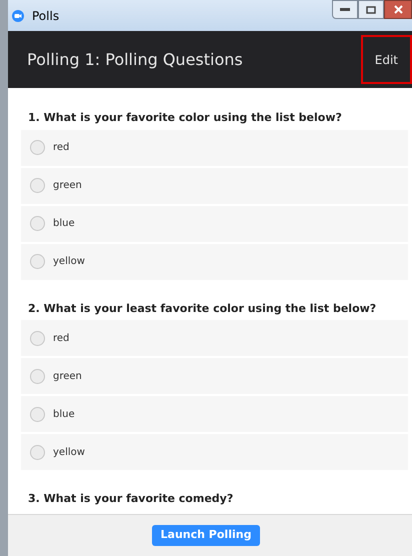  I want to click on edit-button: Edit, so click(386, 59).